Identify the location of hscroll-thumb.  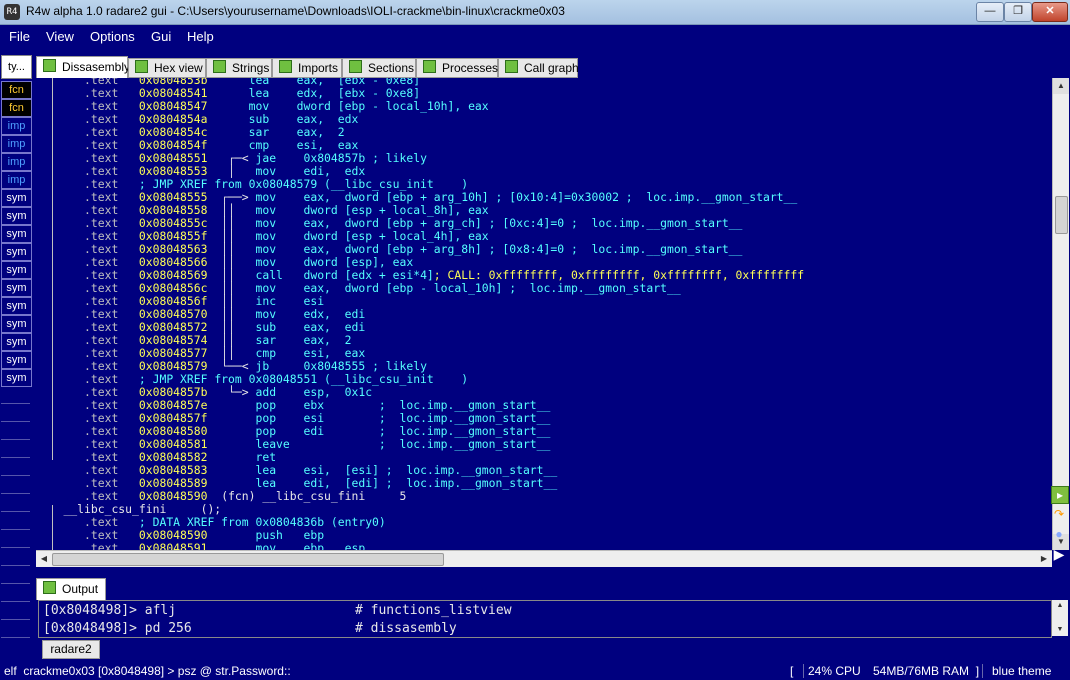
(248, 559).